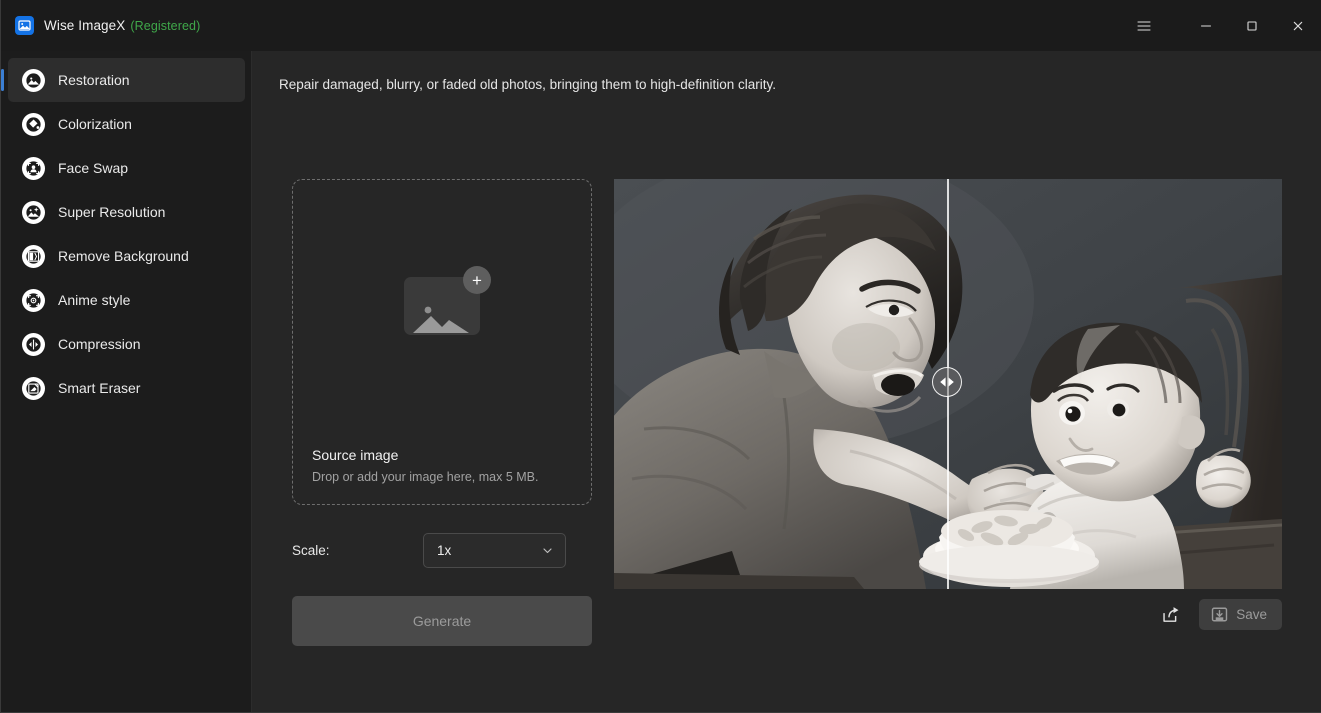 Image resolution: width=1321 pixels, height=713 pixels. I want to click on generate-button: Generate, so click(442, 621).